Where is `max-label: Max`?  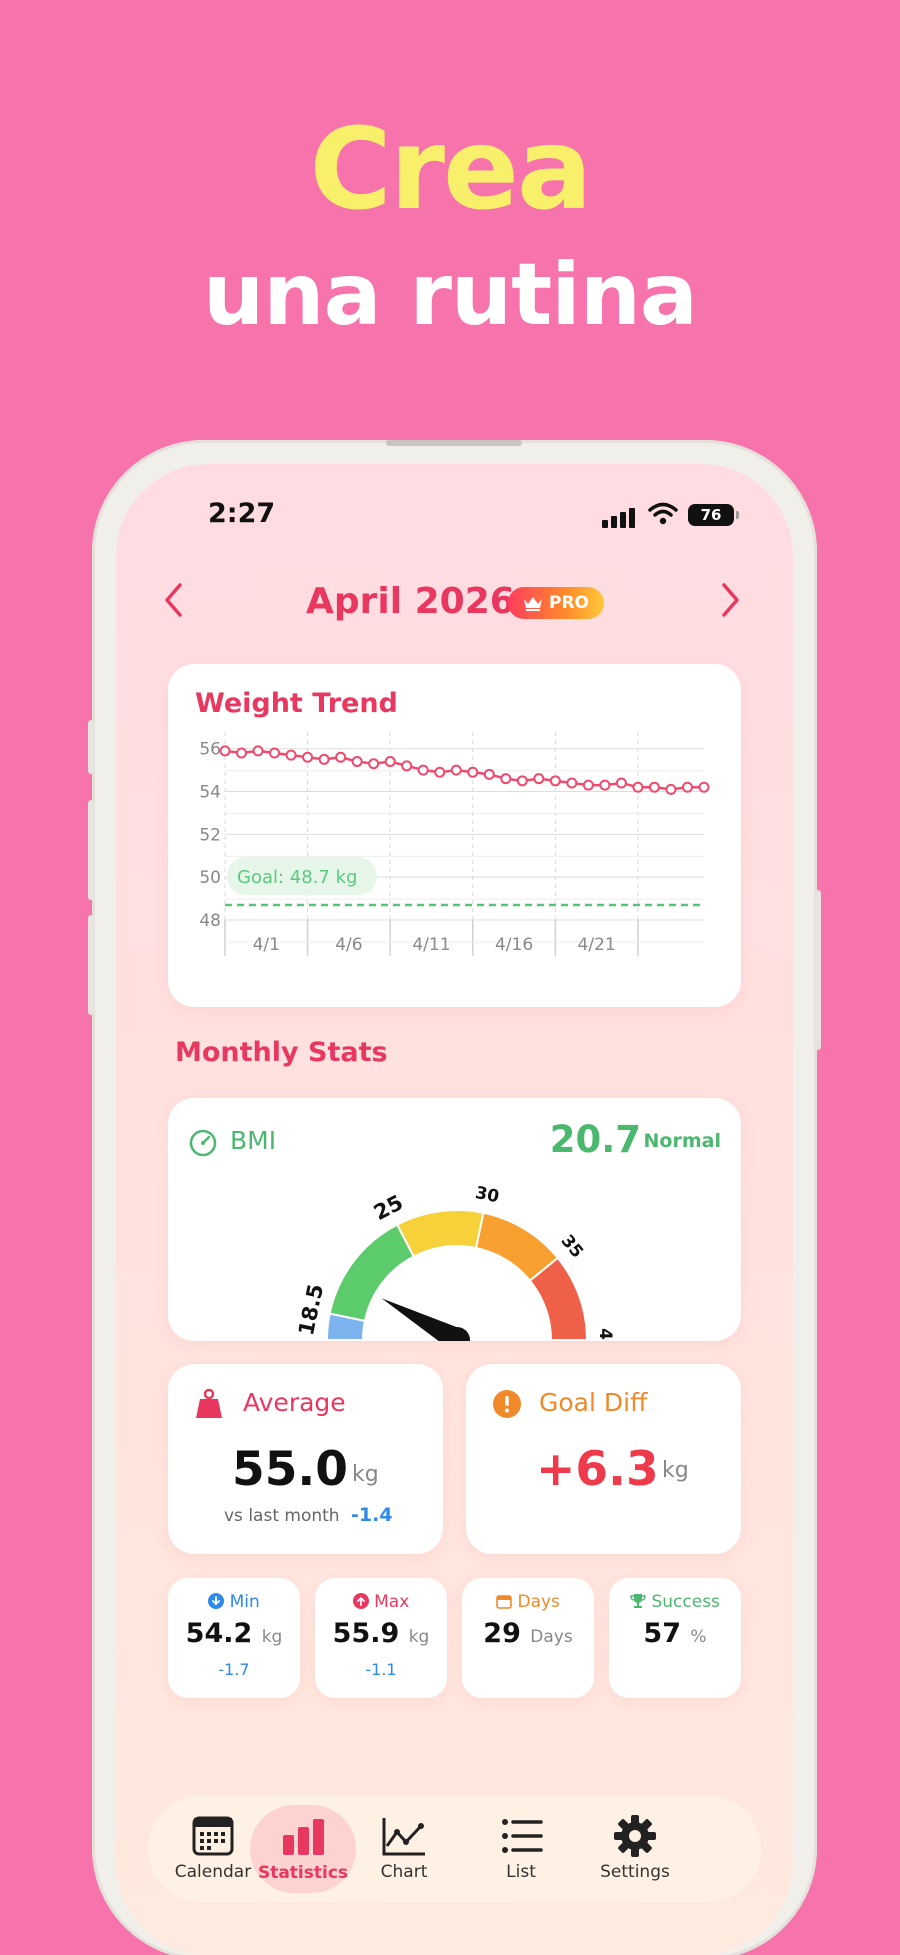 max-label: Max is located at coordinates (392, 1602).